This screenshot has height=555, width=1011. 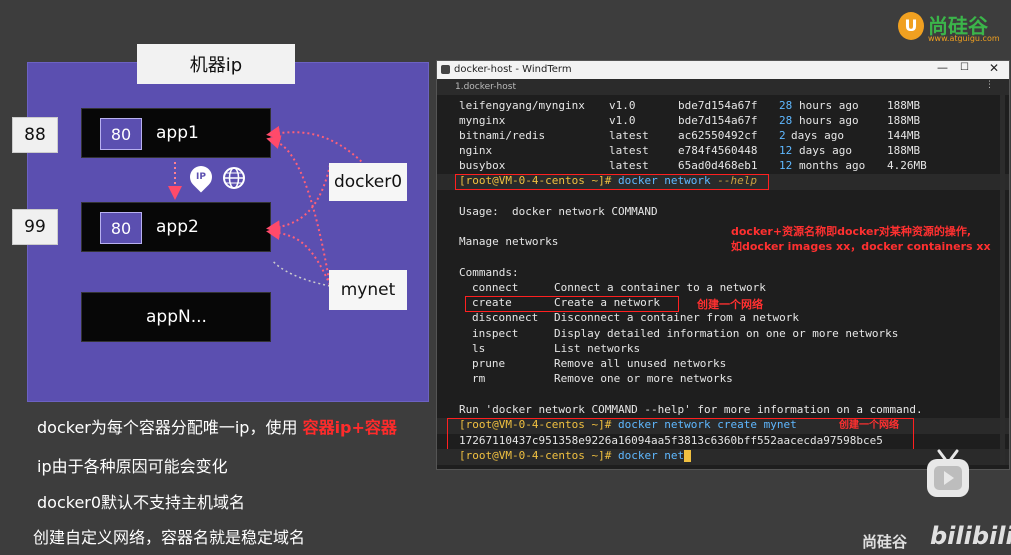 I want to click on text-cursor, so click(x=688, y=456).